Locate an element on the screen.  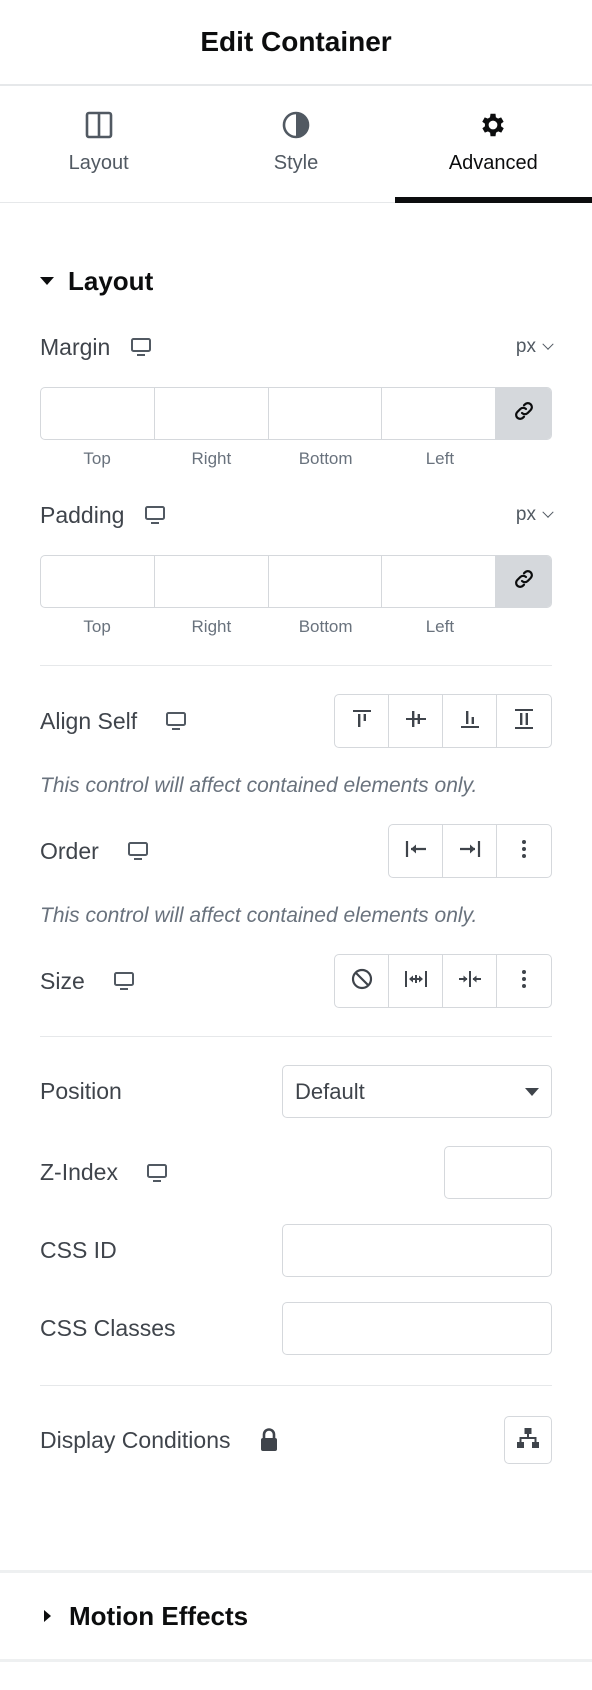
size-none-button is located at coordinates (362, 981).